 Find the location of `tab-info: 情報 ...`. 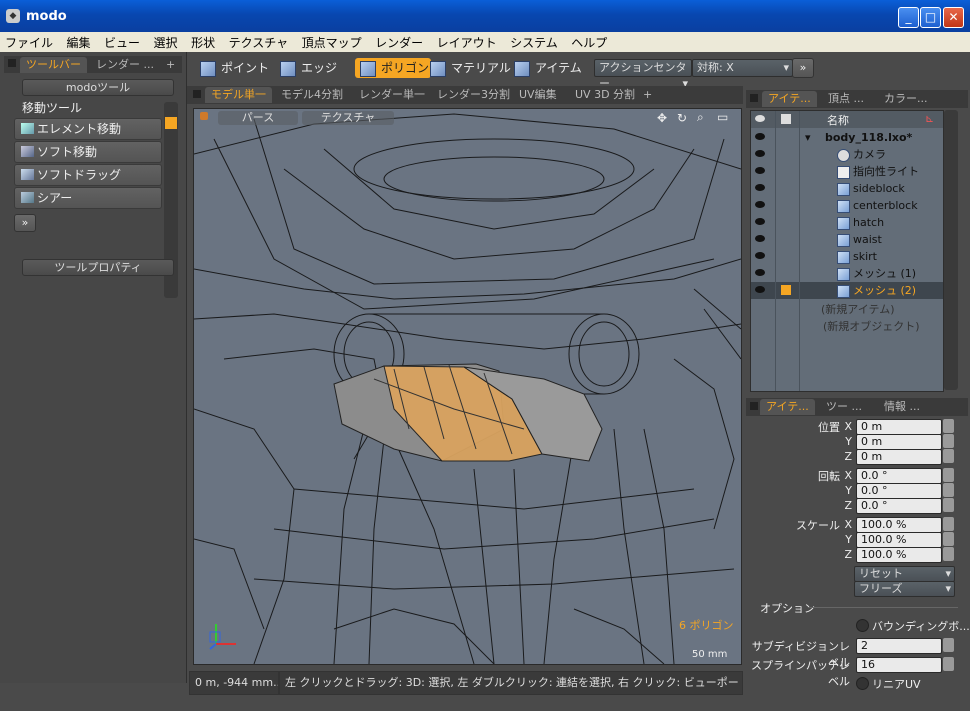

tab-info: 情報 ... is located at coordinates (902, 407).